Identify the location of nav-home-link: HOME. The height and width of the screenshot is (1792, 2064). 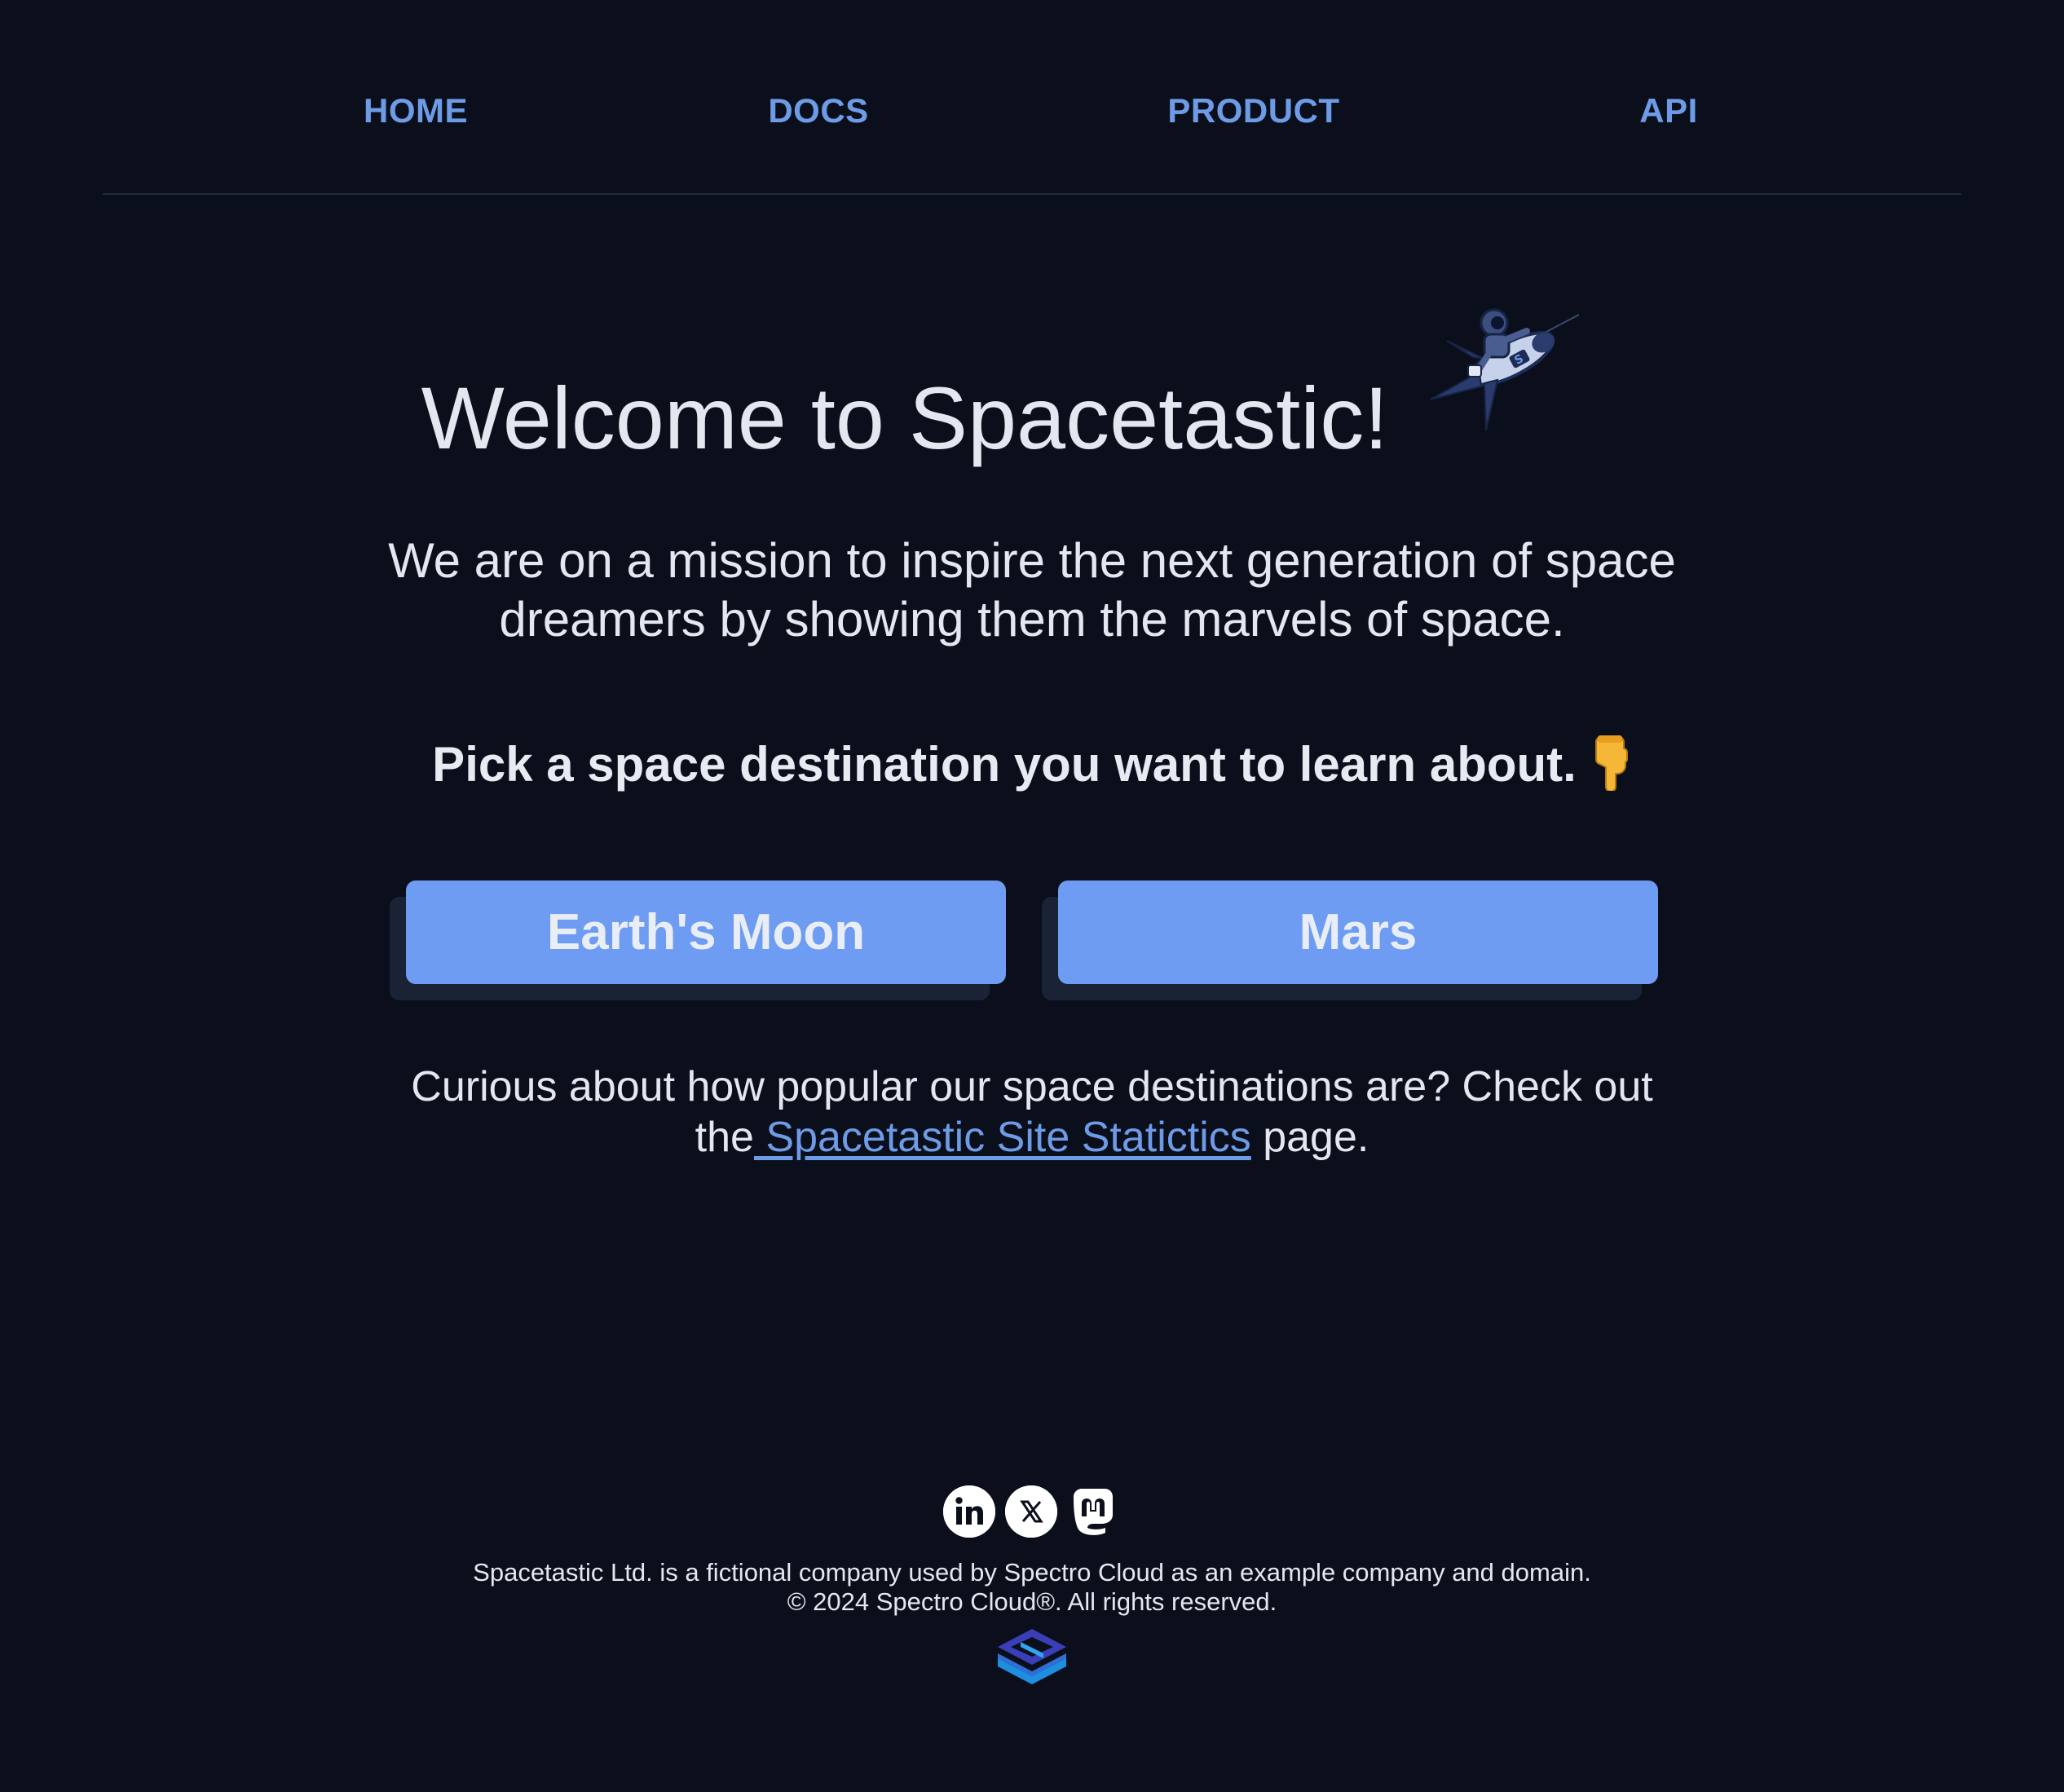
(416, 110).